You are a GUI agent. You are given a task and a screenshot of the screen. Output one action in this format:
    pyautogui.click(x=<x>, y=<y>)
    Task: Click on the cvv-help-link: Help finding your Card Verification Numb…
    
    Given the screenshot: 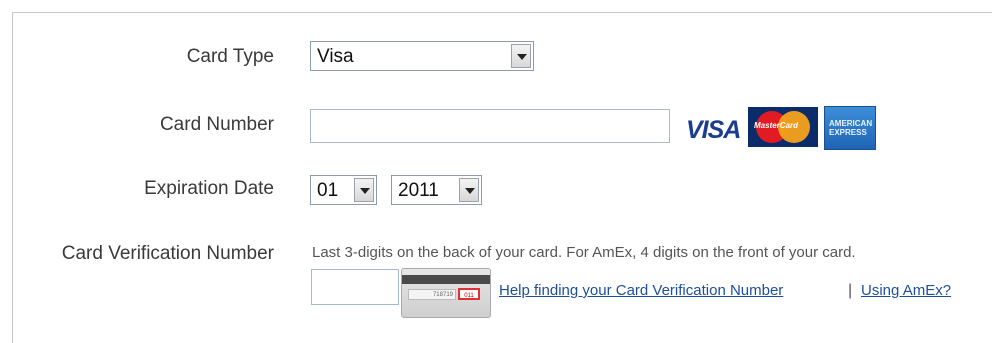 What is the action you would take?
    pyautogui.click(x=641, y=290)
    